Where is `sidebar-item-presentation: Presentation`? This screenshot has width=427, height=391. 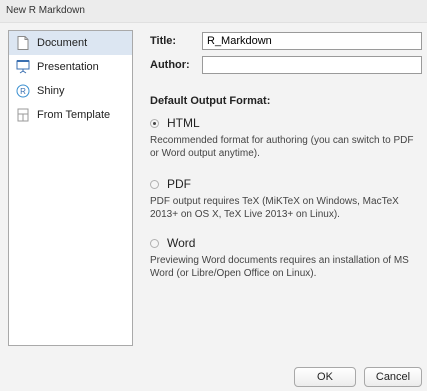 sidebar-item-presentation: Presentation is located at coordinates (70, 67).